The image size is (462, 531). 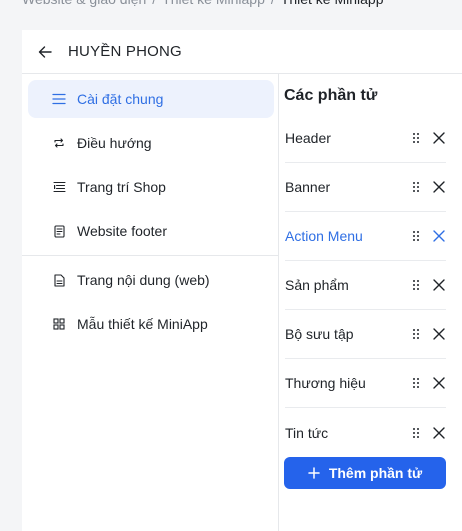 I want to click on element-row-action-menu: Action Menu, so click(x=365, y=236).